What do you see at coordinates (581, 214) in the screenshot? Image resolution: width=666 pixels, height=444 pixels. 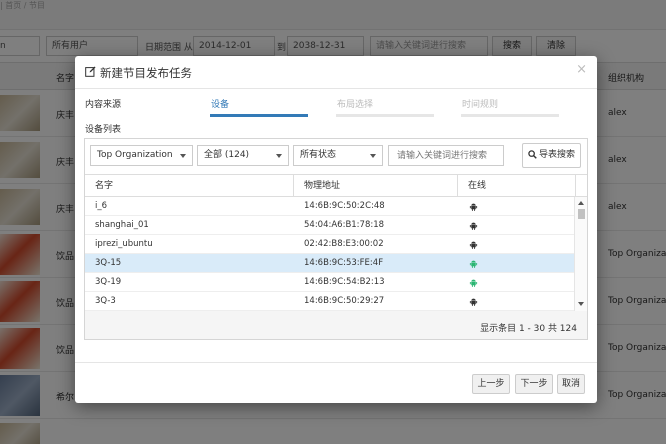 I see `scroll-thumb` at bounding box center [581, 214].